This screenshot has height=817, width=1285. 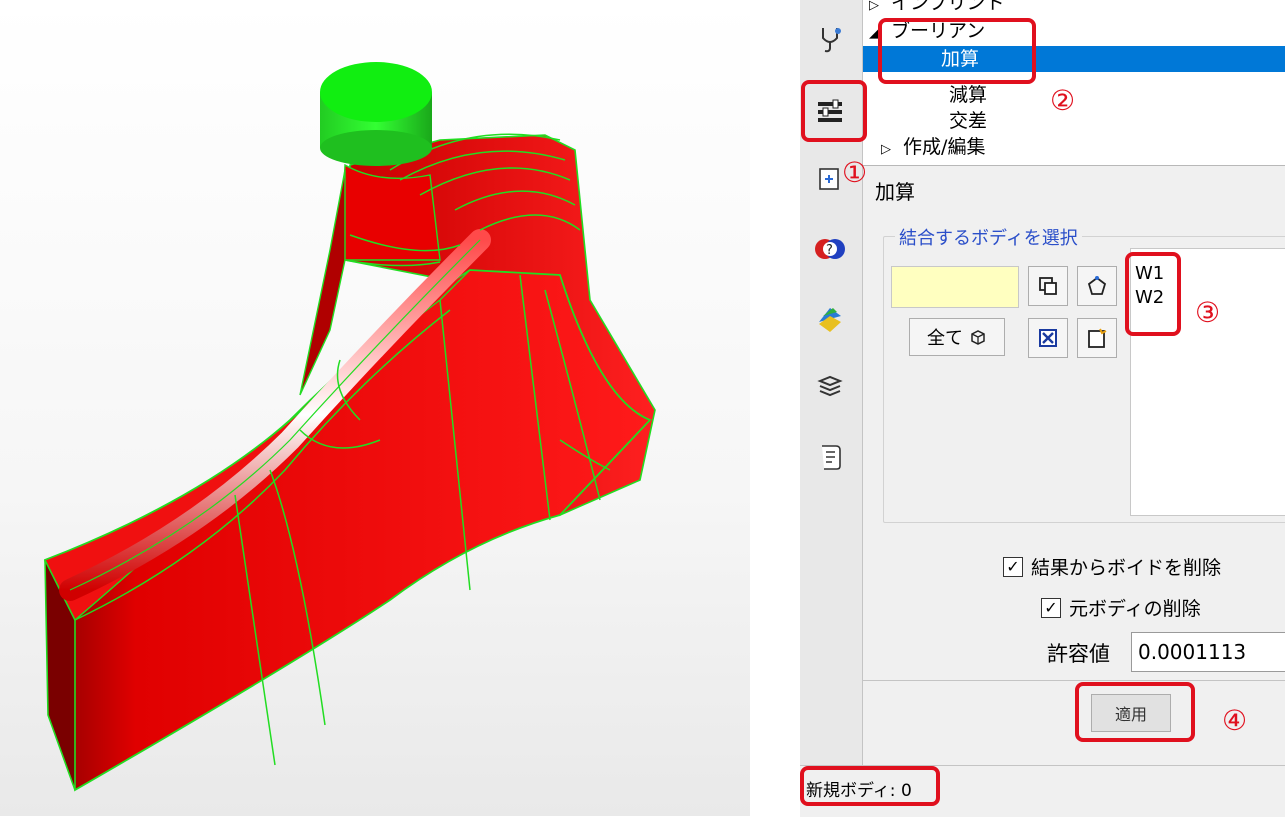 I want to click on pentagon-icon, so click(x=1097, y=285).